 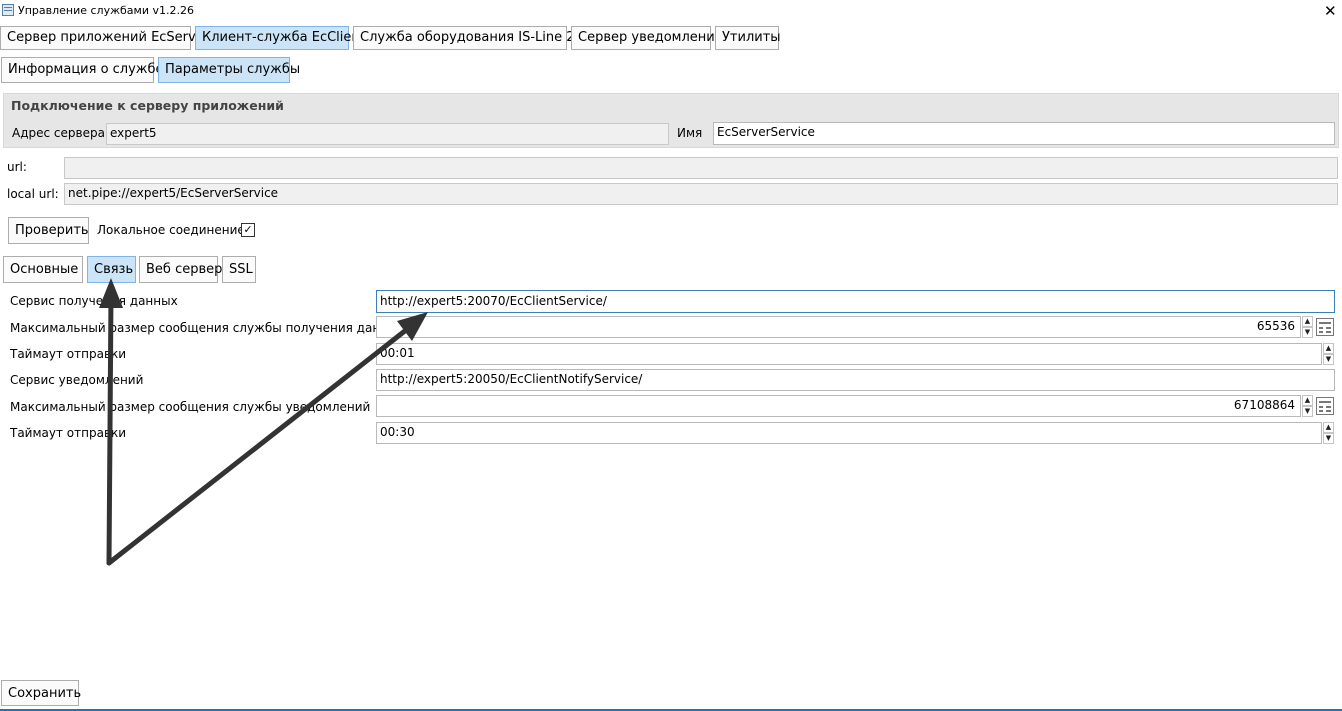 I want to click on annotation-arrows, so click(x=263, y=422).